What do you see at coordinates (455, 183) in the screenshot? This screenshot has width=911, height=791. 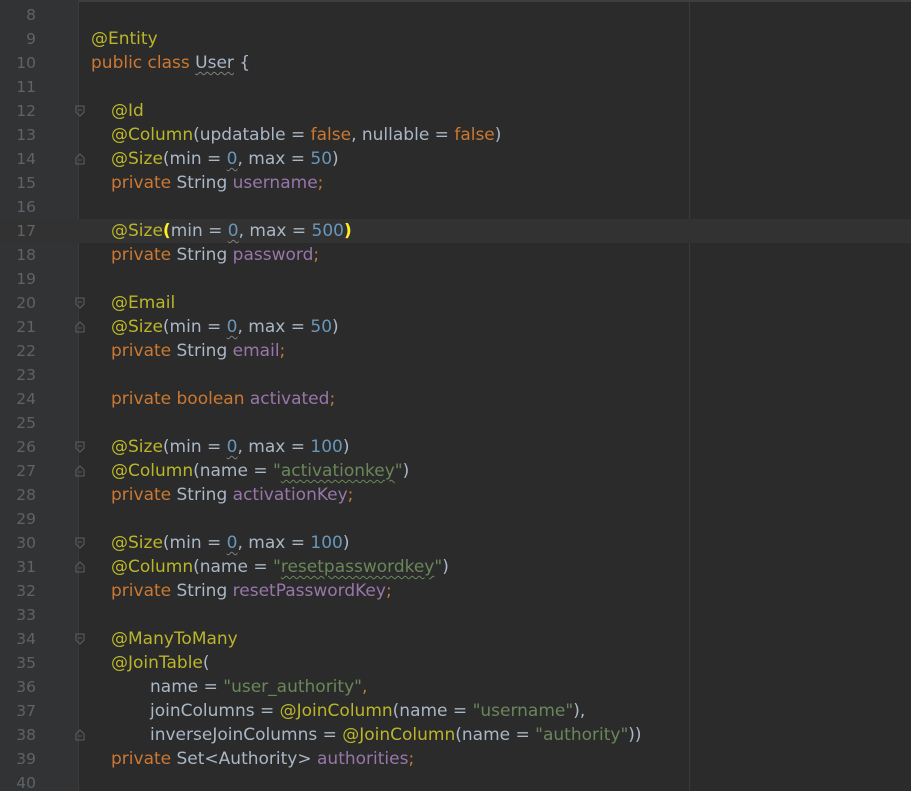 I see `code-line-15: 15 private String username;` at bounding box center [455, 183].